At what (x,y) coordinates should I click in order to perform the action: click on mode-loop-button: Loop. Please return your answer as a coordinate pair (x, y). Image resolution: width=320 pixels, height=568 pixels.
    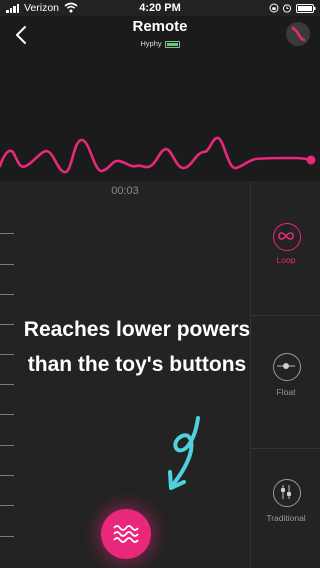
    Looking at the image, I should click on (285, 254).